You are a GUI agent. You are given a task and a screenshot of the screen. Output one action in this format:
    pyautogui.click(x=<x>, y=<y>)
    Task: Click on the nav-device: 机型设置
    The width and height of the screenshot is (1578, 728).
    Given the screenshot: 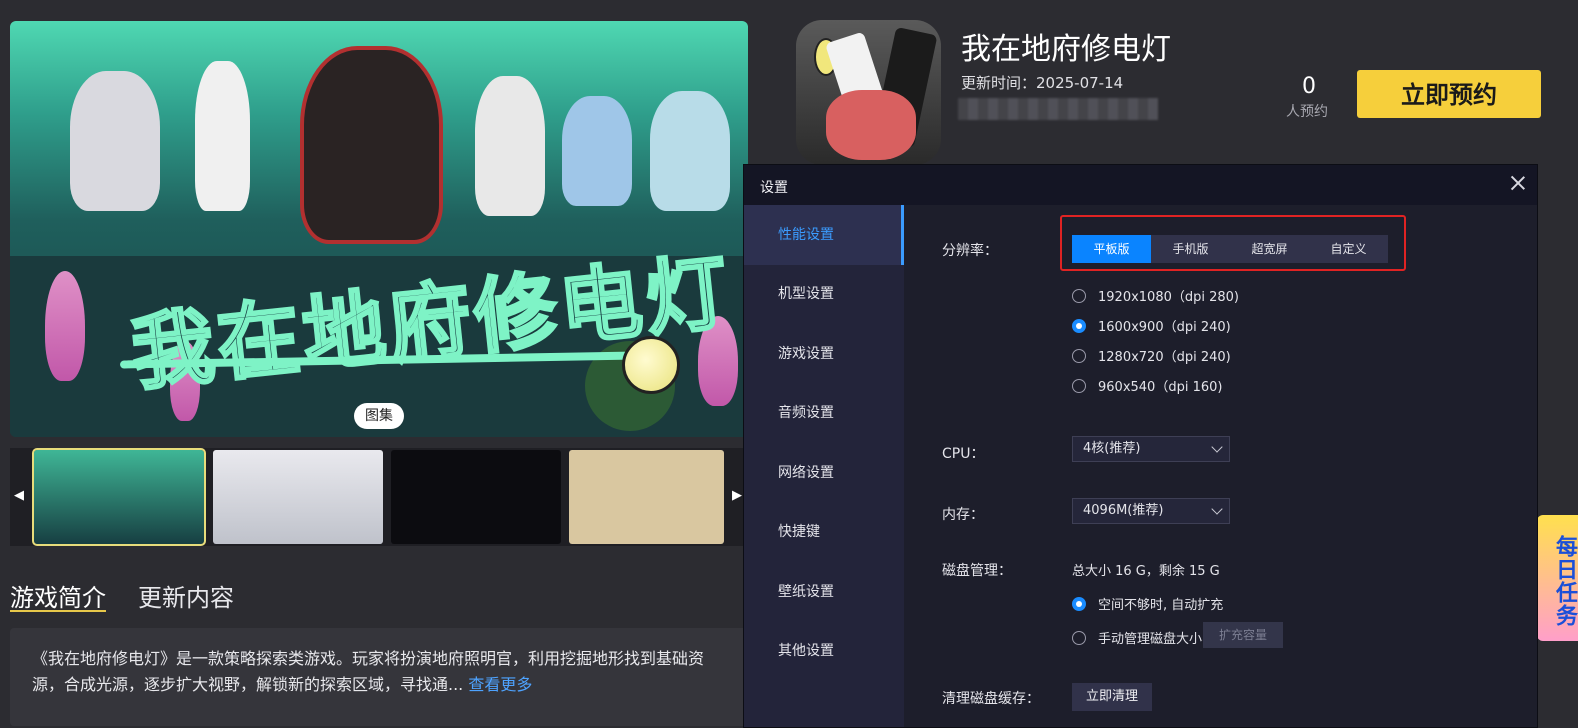 What is the action you would take?
    pyautogui.click(x=824, y=294)
    